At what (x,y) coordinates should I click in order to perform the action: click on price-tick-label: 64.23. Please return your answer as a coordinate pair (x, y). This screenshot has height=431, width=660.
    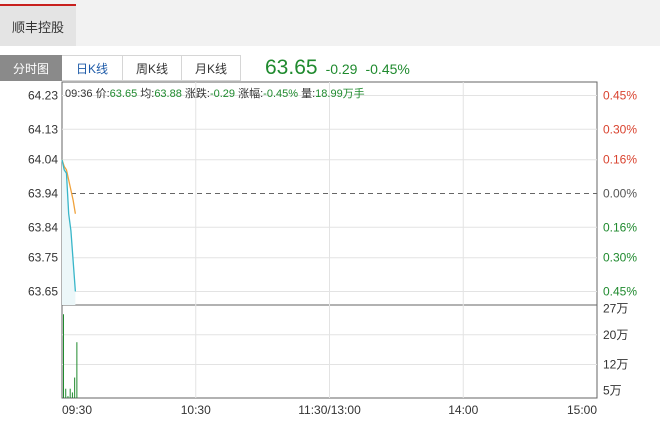
    Looking at the image, I should click on (43, 96).